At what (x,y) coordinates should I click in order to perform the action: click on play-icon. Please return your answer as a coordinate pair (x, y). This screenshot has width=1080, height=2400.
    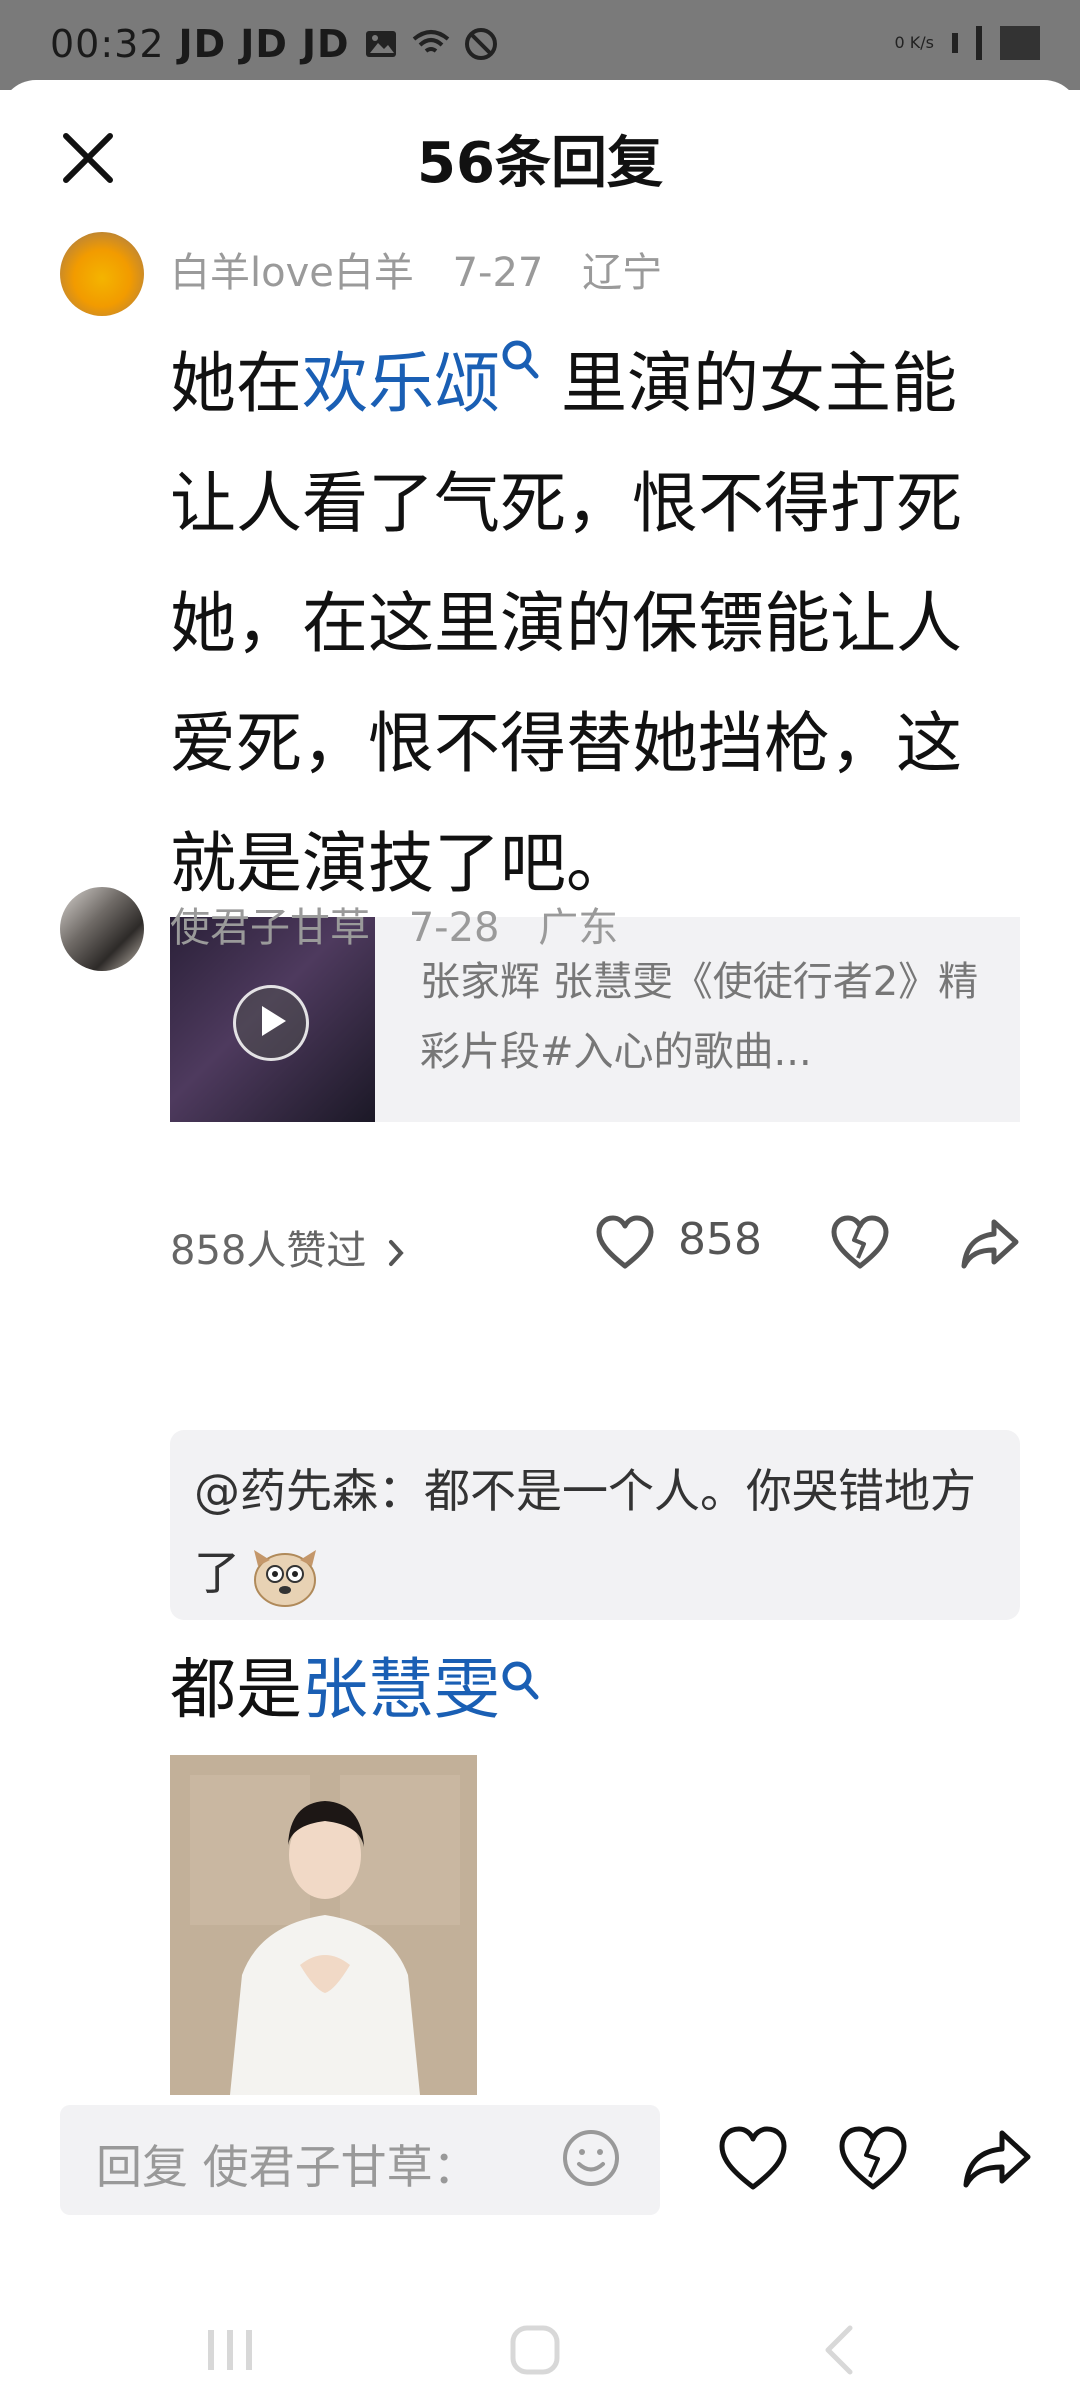
    Looking at the image, I should click on (271, 1023).